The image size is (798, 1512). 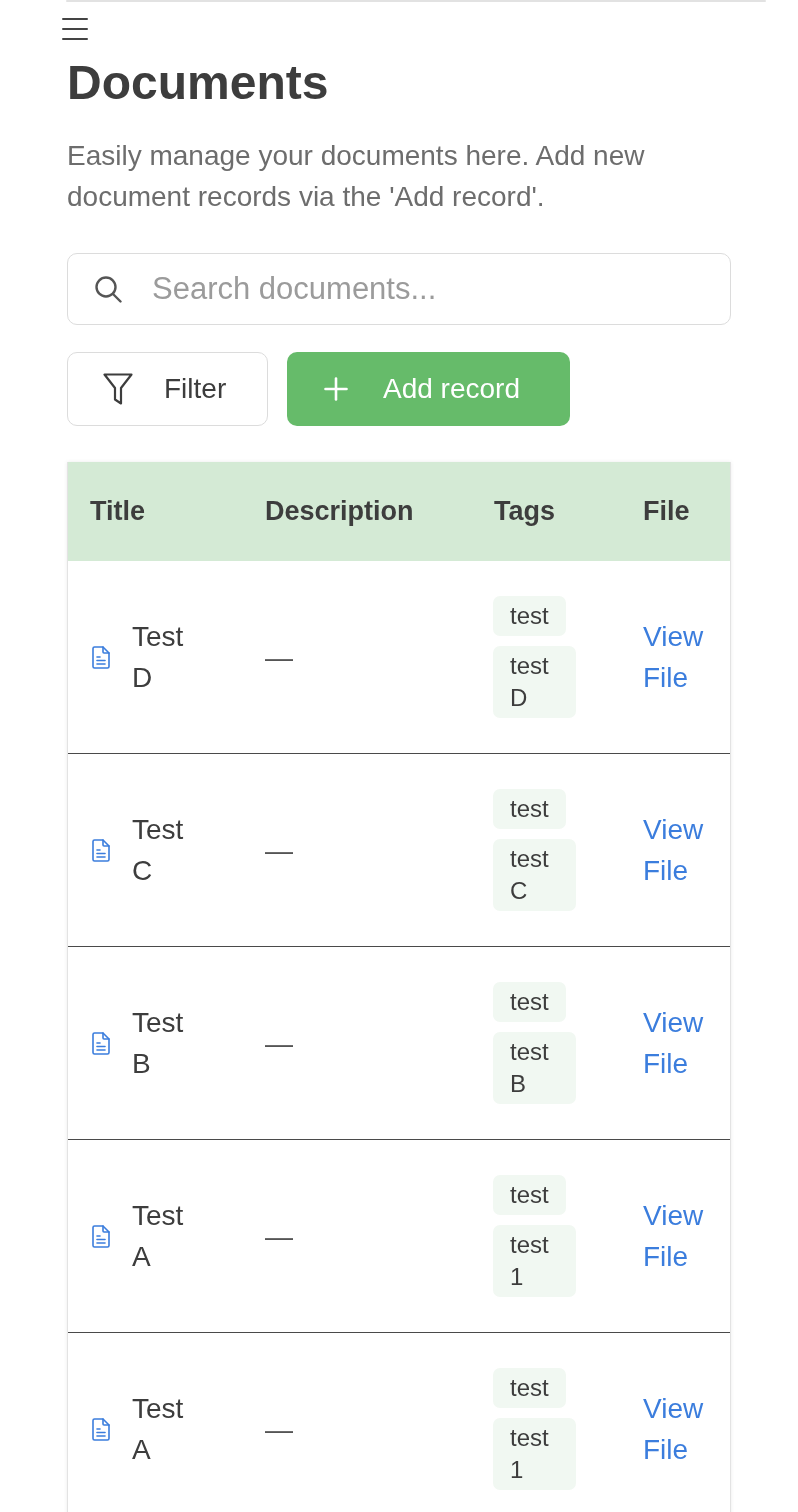 I want to click on column-header: Title, so click(x=117, y=511).